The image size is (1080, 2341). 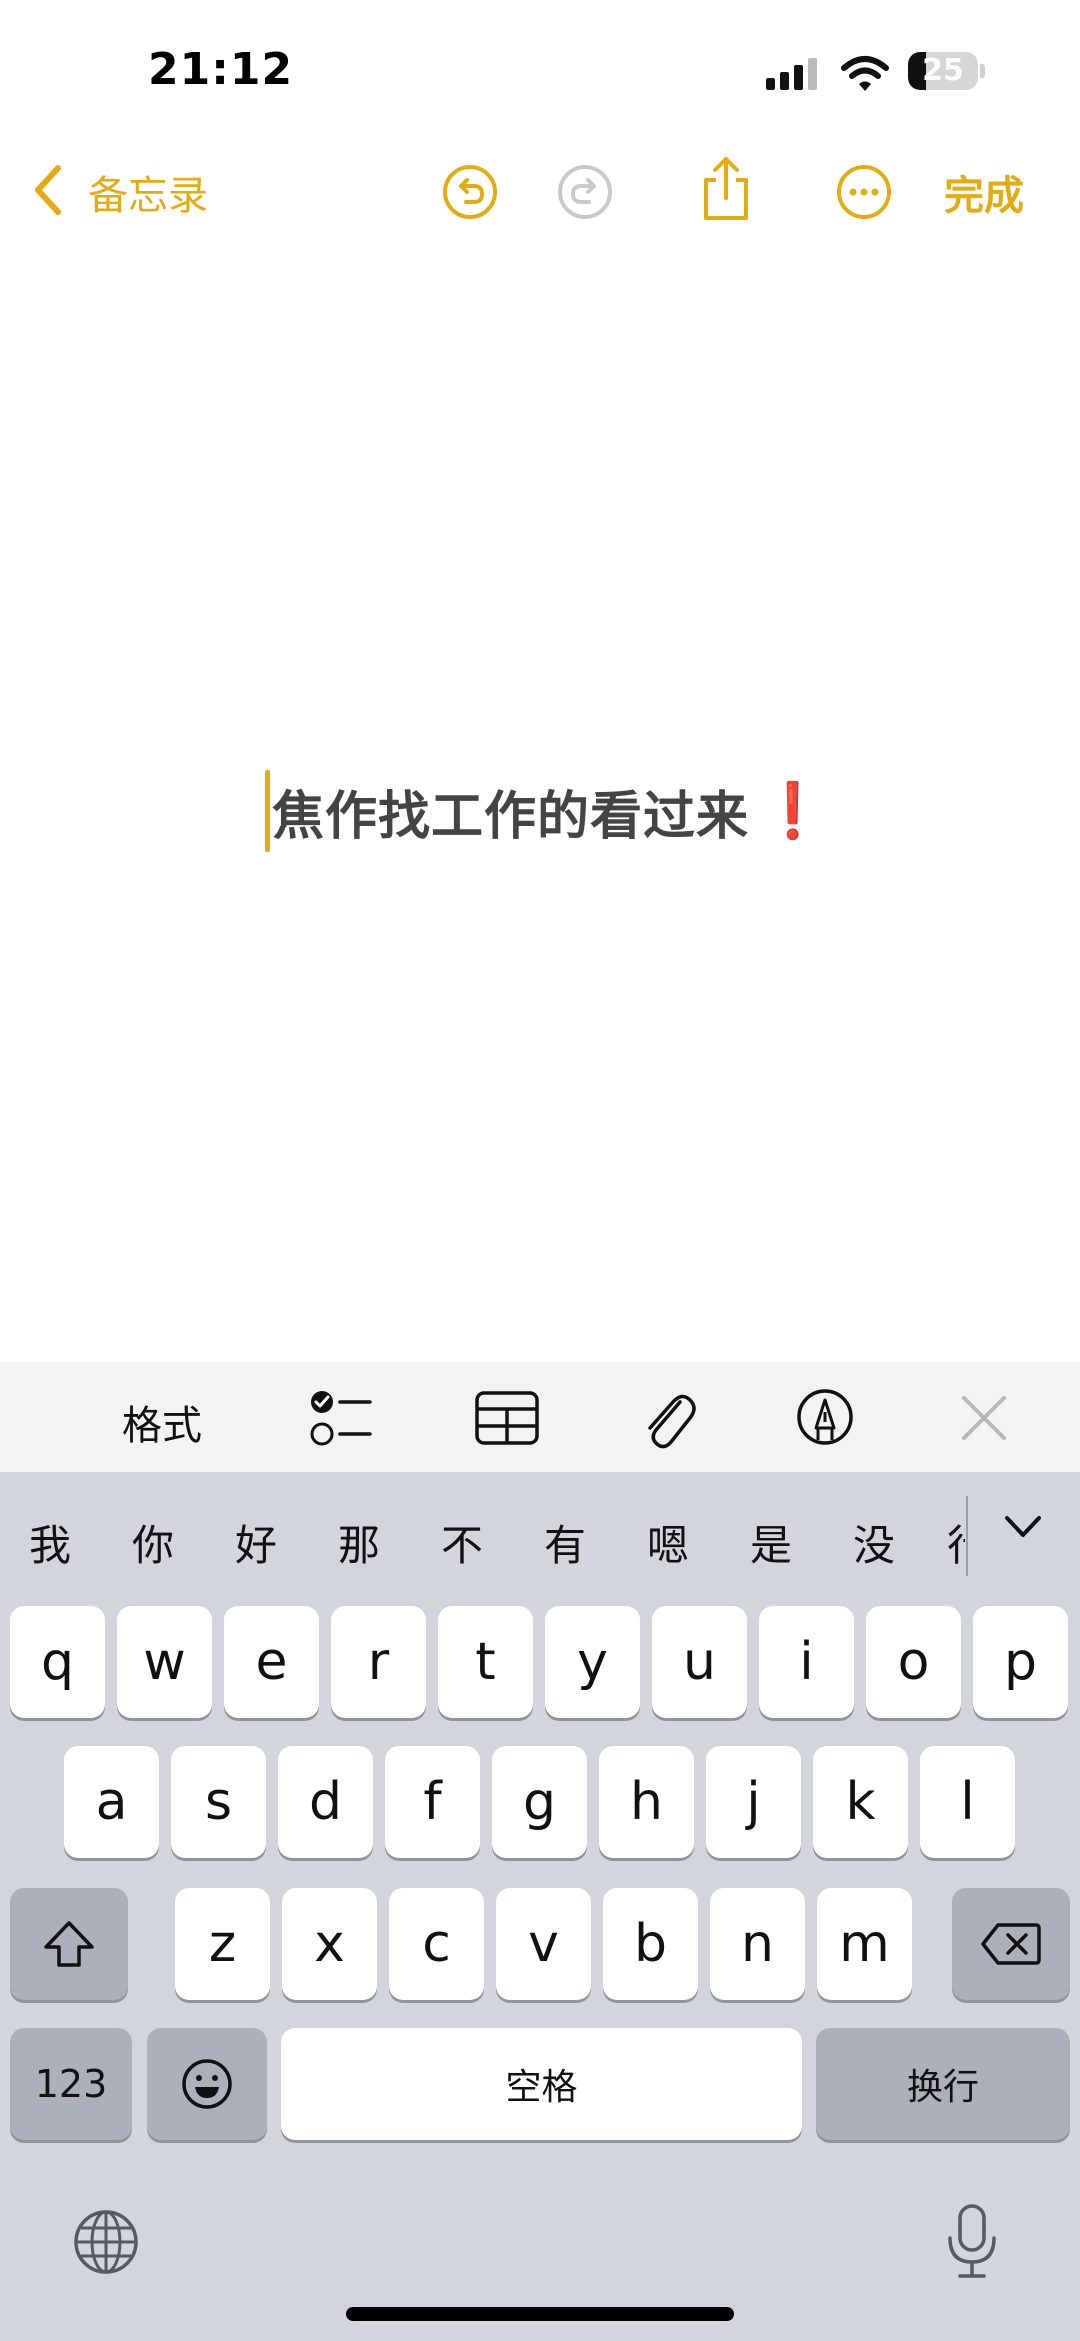 I want to click on exclamation-emoji: ❗, so click(x=793, y=810).